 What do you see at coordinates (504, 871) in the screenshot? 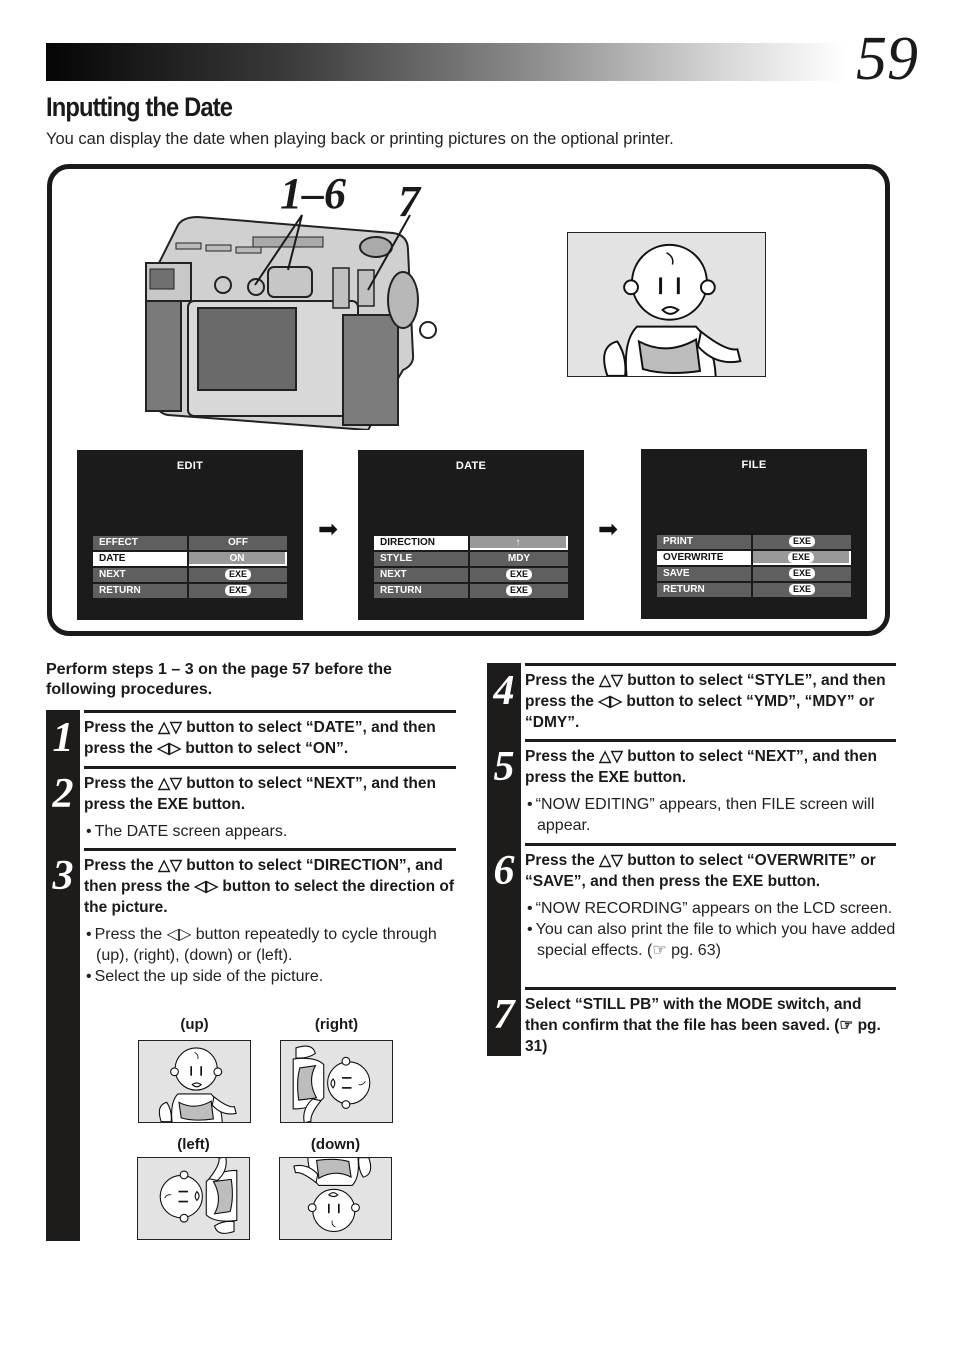
I see `step-number: 6` at bounding box center [504, 871].